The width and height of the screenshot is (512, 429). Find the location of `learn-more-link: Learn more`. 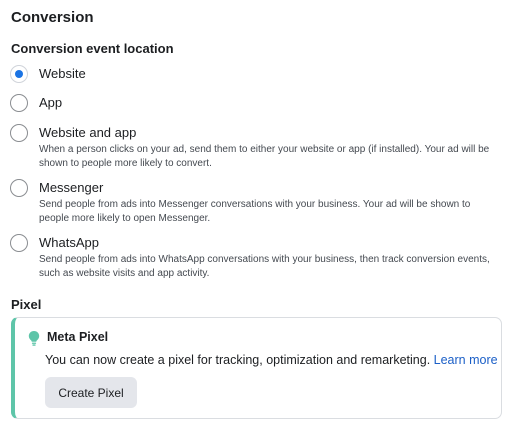

learn-more-link: Learn more is located at coordinates (466, 360).